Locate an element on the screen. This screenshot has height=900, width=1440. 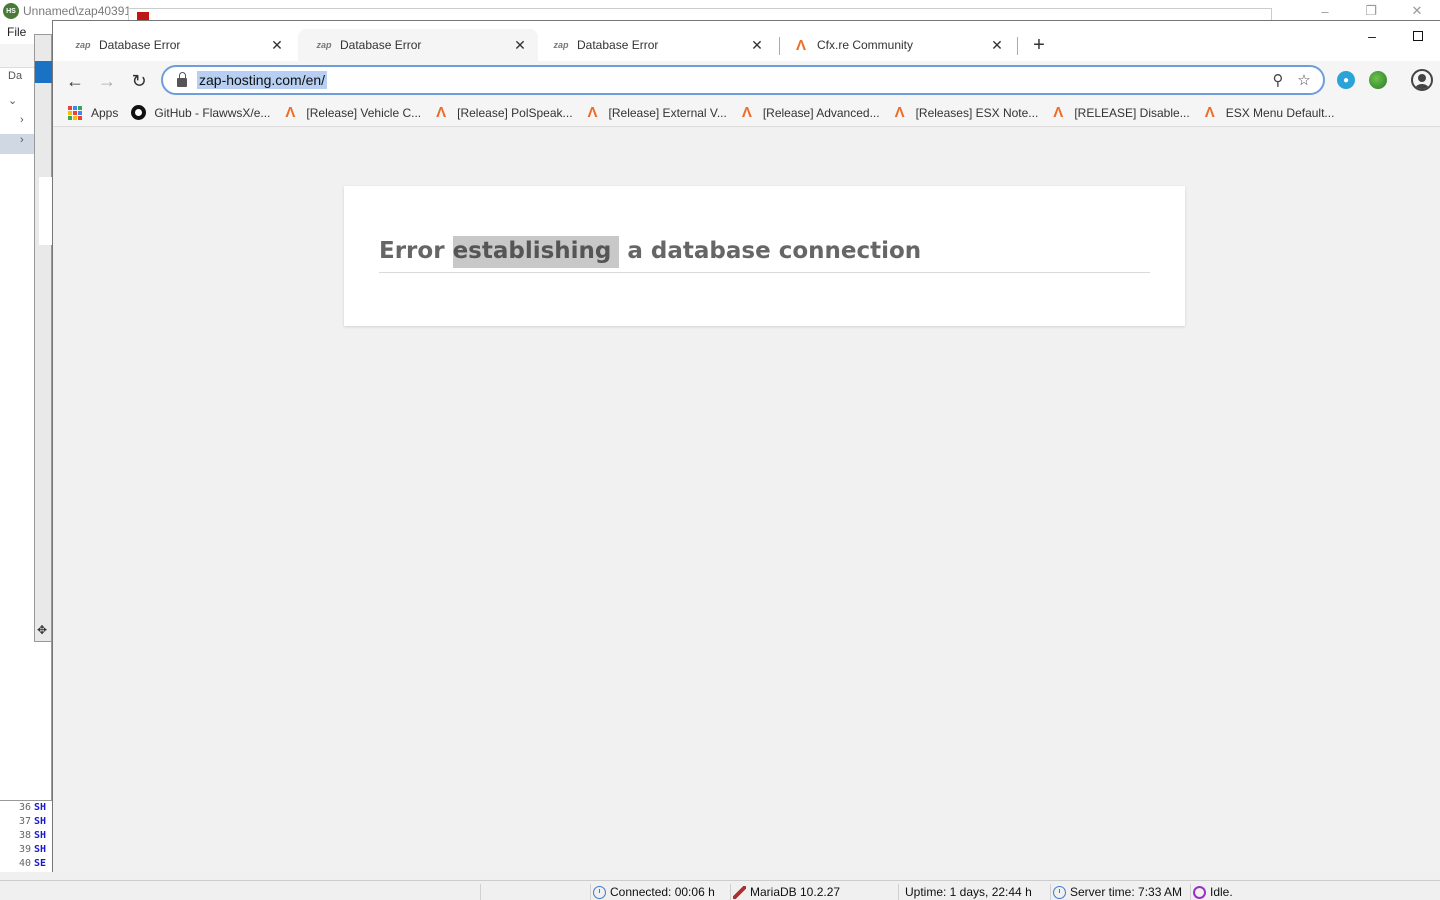
new-tab-button: + is located at coordinates (1039, 45).